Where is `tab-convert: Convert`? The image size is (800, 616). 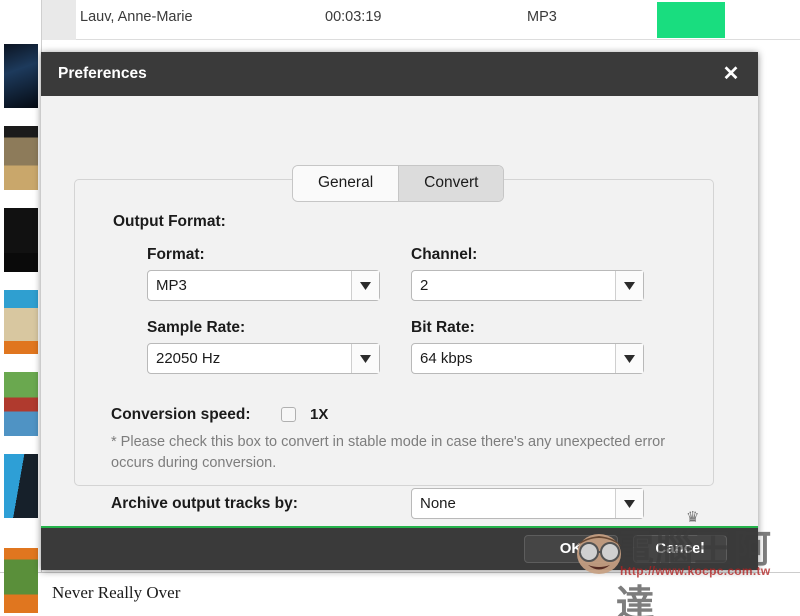
tab-convert: Convert is located at coordinates (451, 183).